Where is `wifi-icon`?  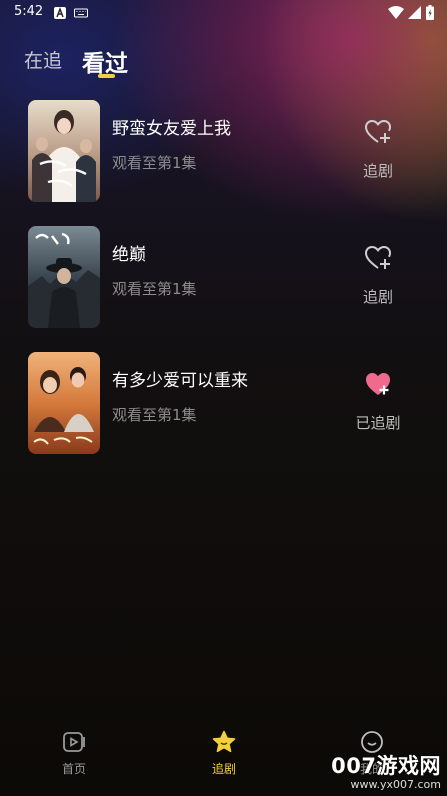 wifi-icon is located at coordinates (396, 12).